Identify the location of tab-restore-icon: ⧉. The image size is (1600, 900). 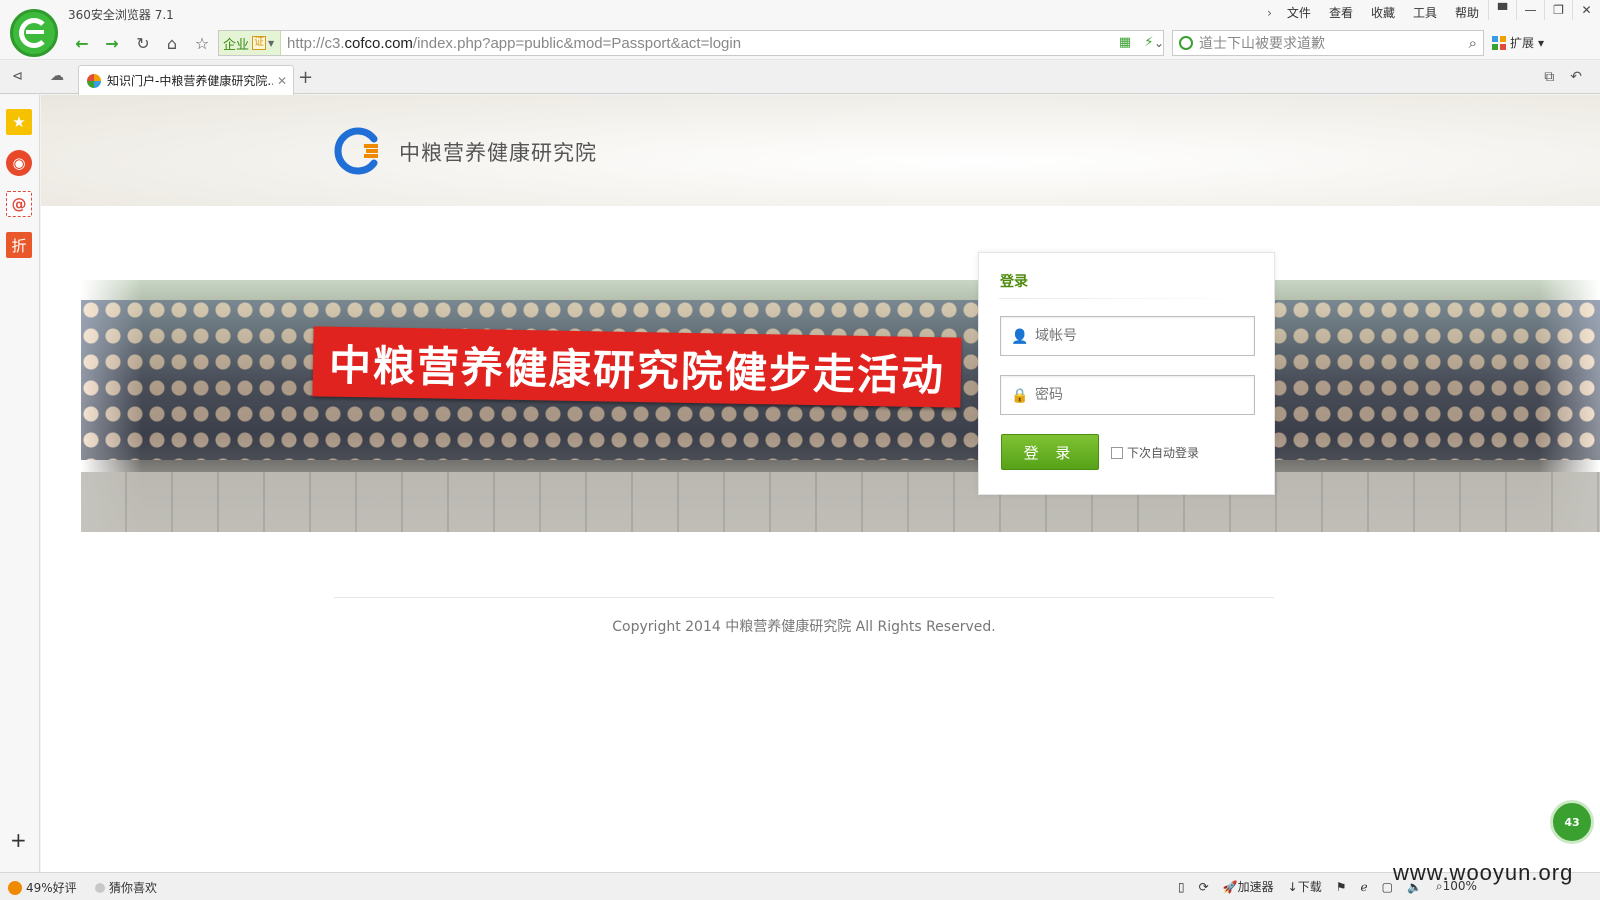
(1549, 77).